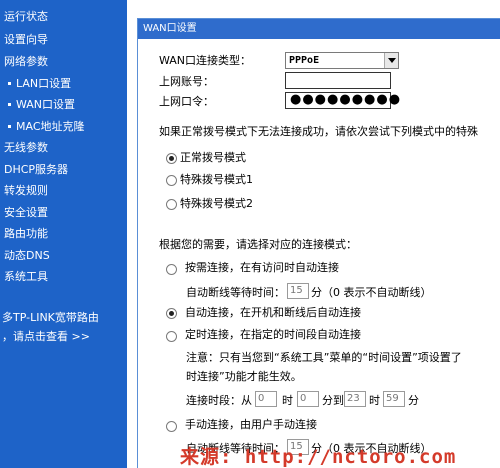  What do you see at coordinates (44, 83) in the screenshot?
I see `sidebar-item-label: LAN口设置` at bounding box center [44, 83].